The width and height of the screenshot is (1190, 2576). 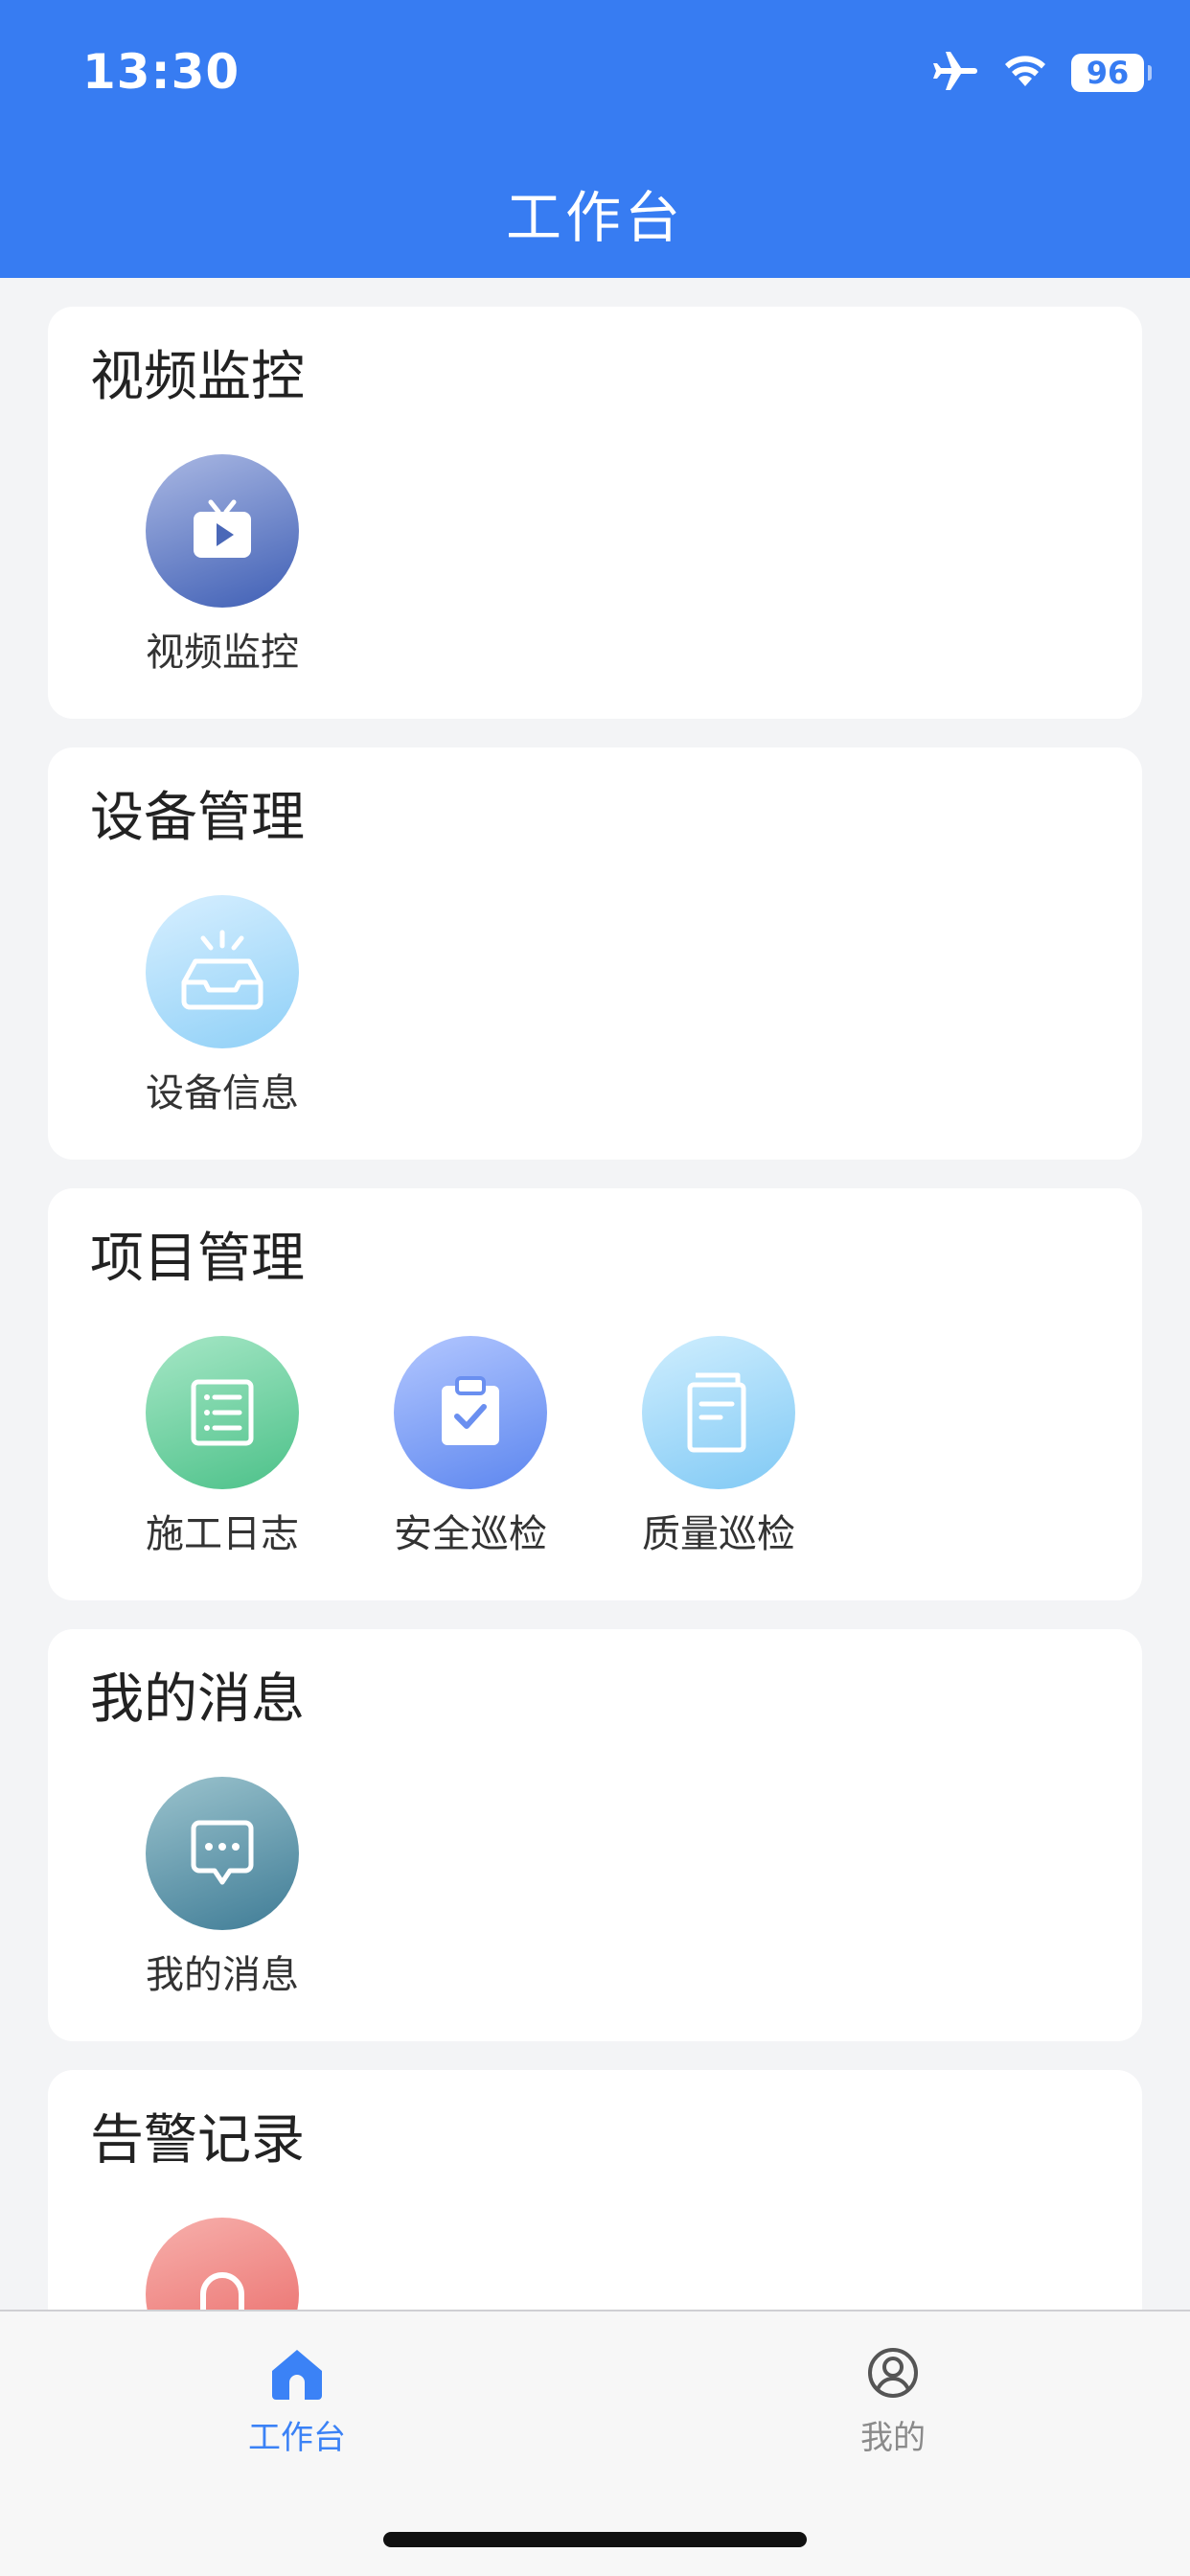 I want to click on tile-construction-log: 施工日志, so click(x=222, y=1447).